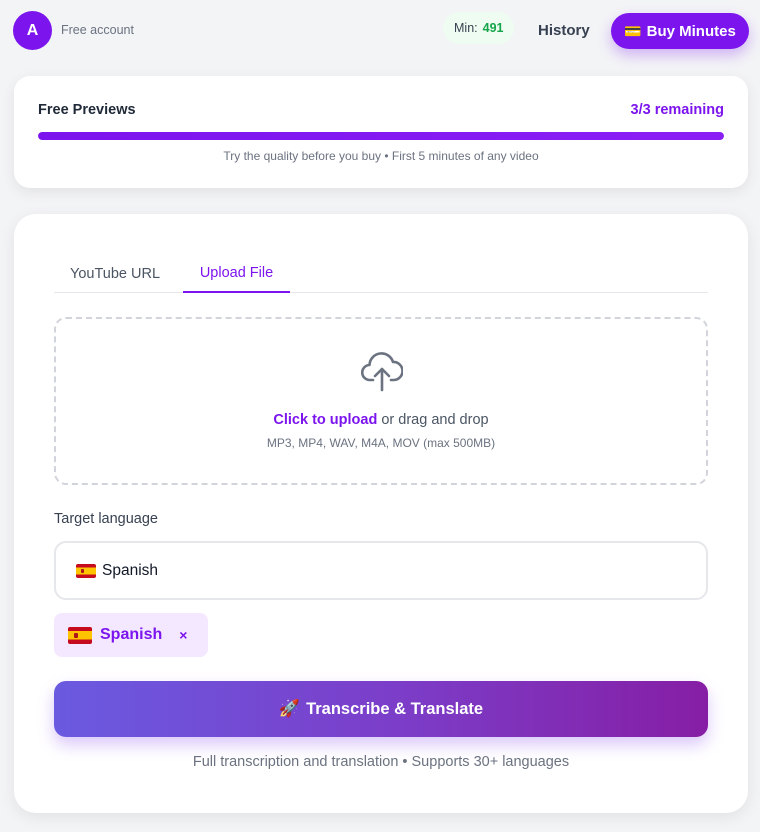 The image size is (760, 832). I want to click on language-chip-label: Spanish, so click(131, 634).